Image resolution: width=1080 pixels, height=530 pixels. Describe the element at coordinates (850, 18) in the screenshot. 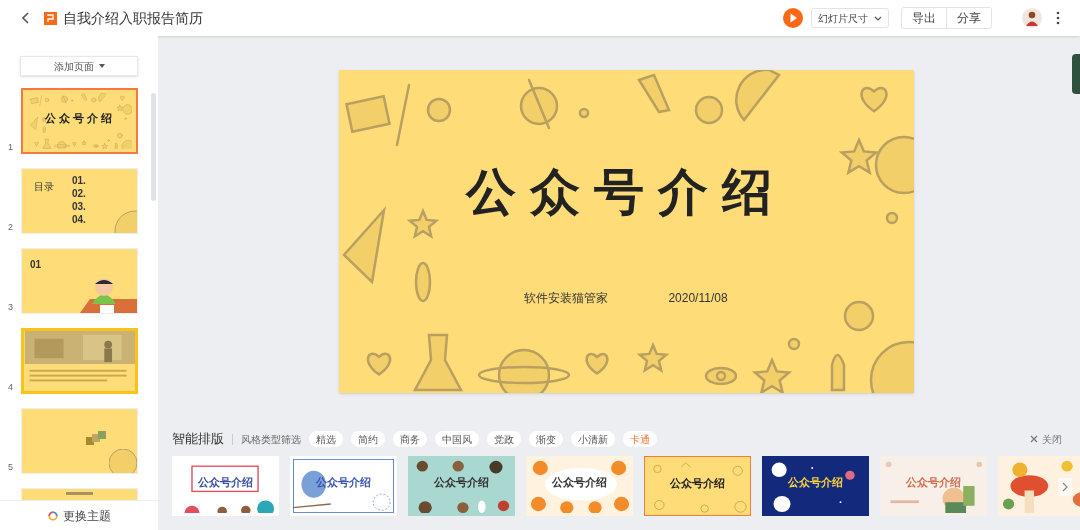

I see `size-dropdown: 幻灯片尺寸` at that location.